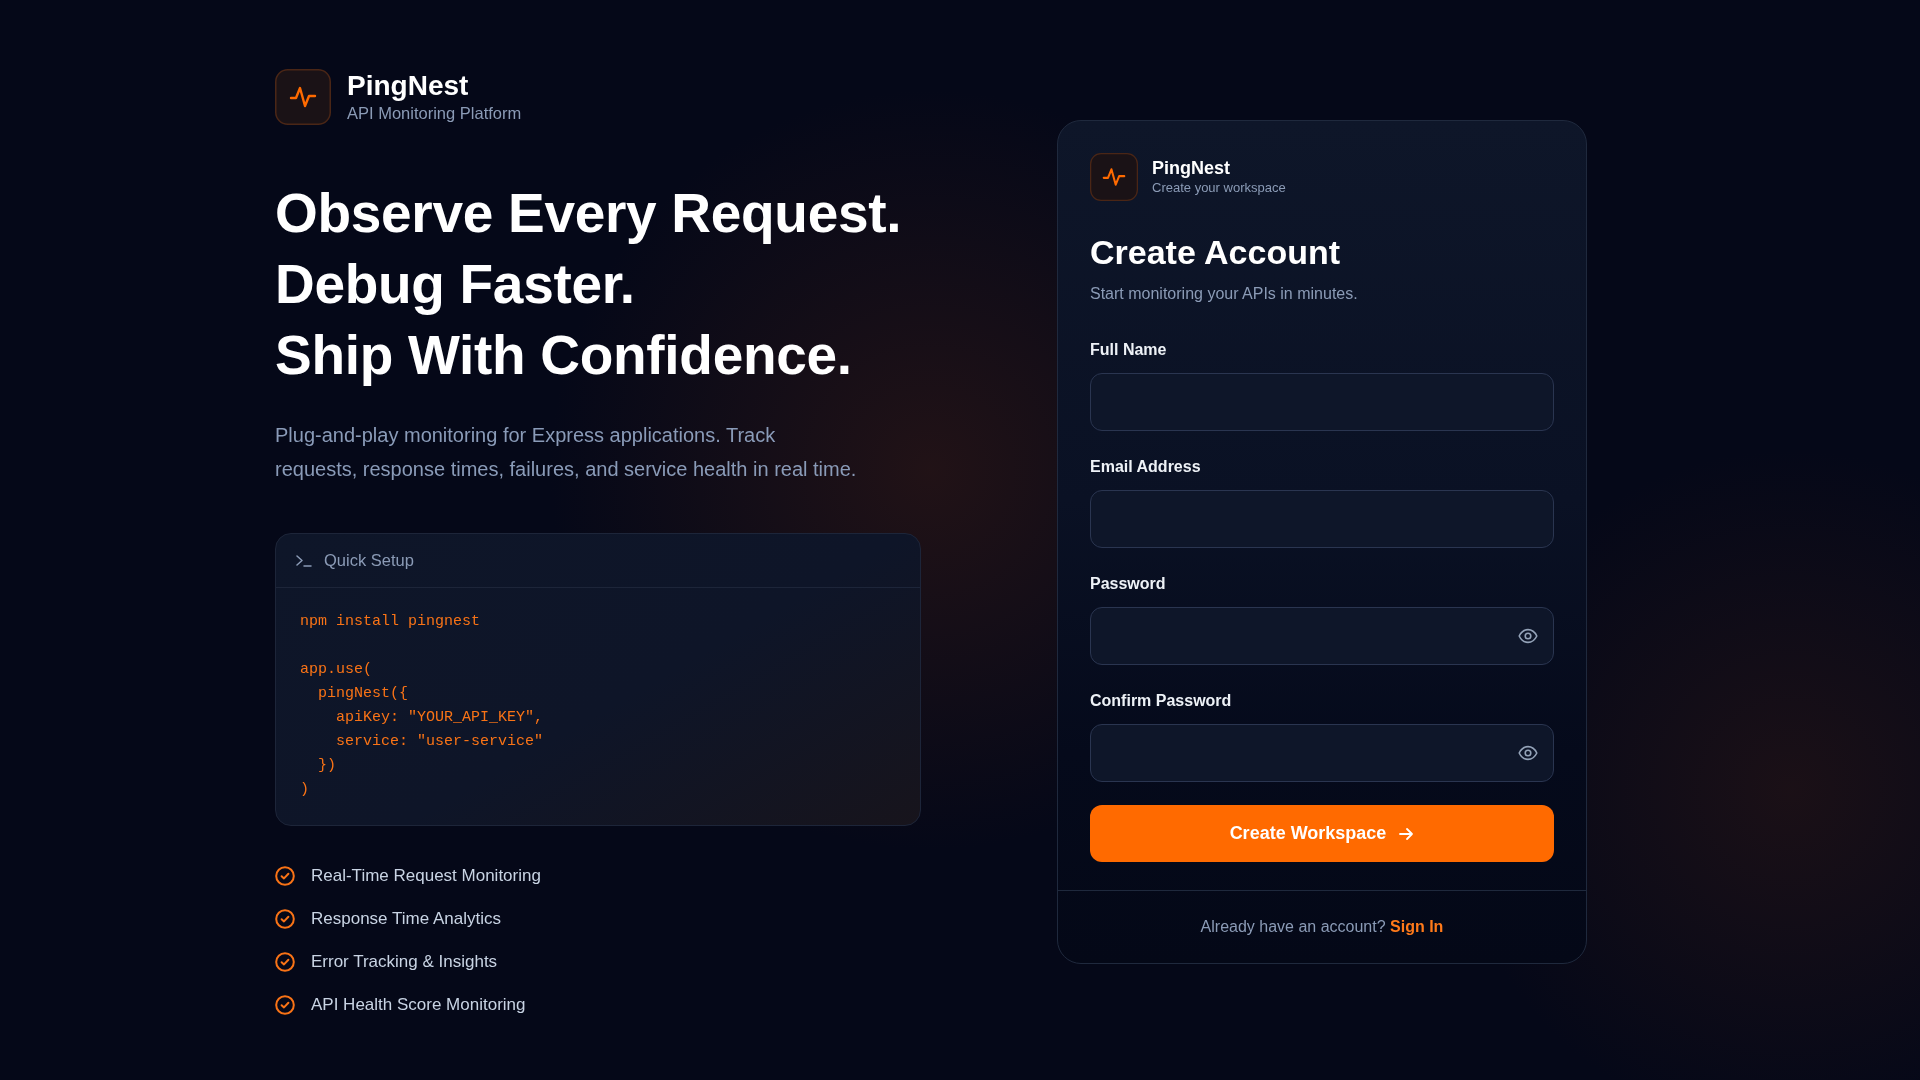 This screenshot has height=1080, width=1920. Describe the element at coordinates (1322, 927) in the screenshot. I see `sign-in-prompt: Already have an account? Sign In` at that location.